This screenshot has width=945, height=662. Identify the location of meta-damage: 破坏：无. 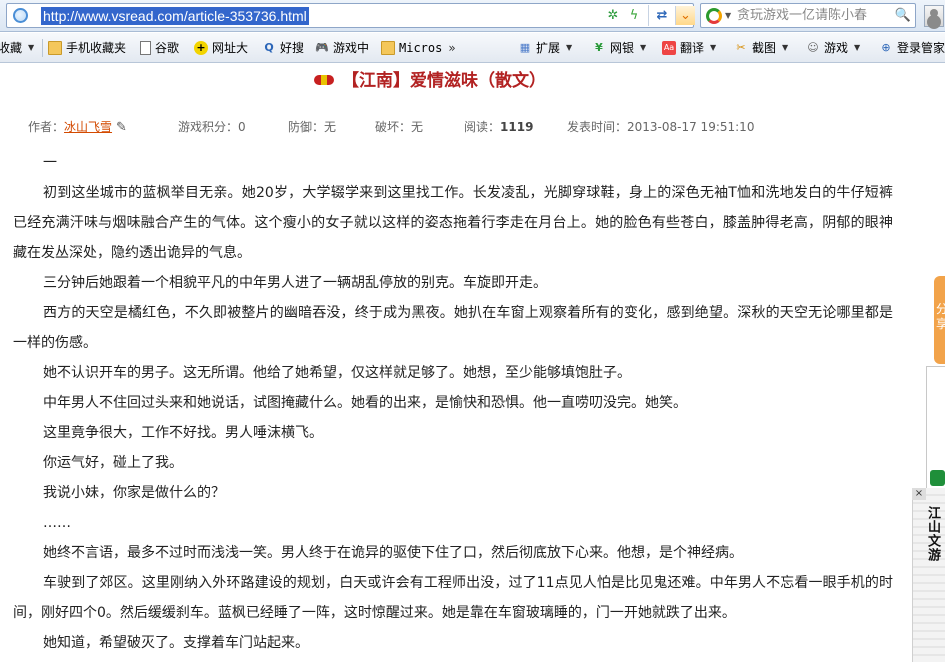
(399, 127).